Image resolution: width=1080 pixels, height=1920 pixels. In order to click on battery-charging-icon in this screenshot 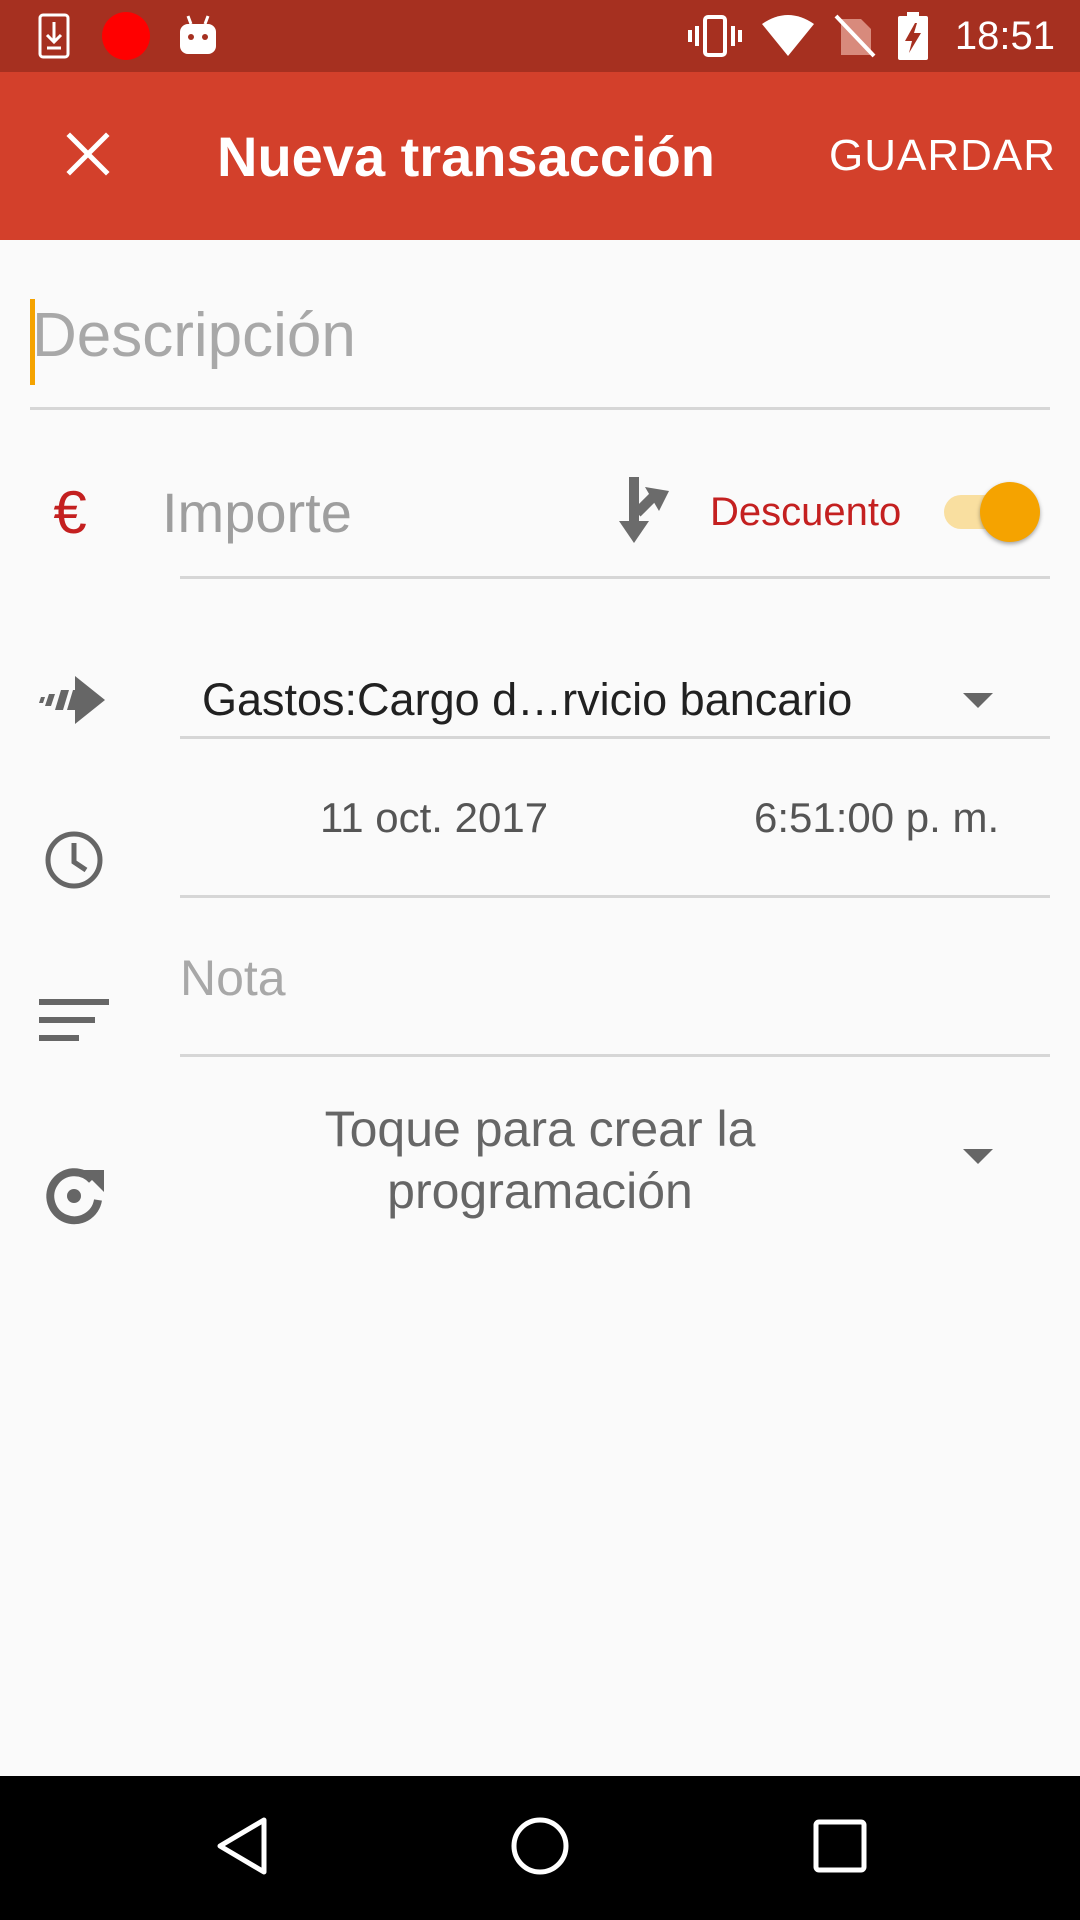, I will do `click(913, 36)`.